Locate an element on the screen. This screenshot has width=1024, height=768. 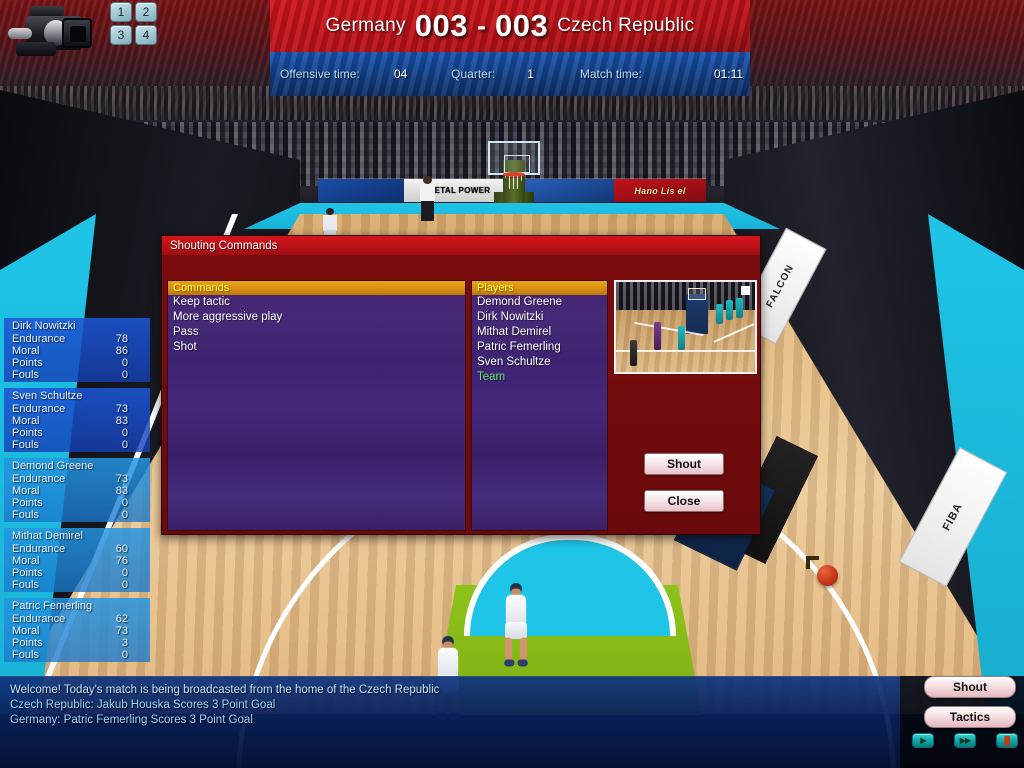
stat-value: 83 is located at coordinates (121, 421).